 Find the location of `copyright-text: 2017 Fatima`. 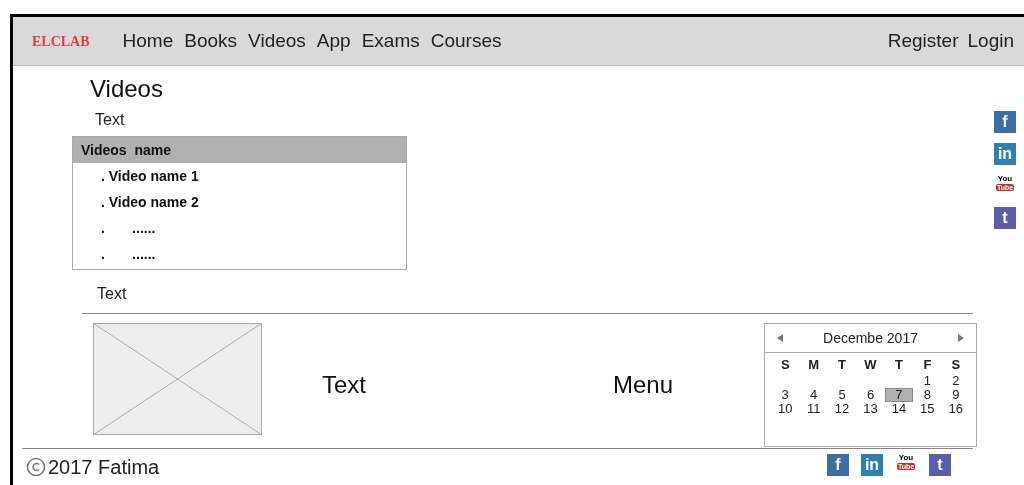

copyright-text: 2017 Fatima is located at coordinates (104, 467).